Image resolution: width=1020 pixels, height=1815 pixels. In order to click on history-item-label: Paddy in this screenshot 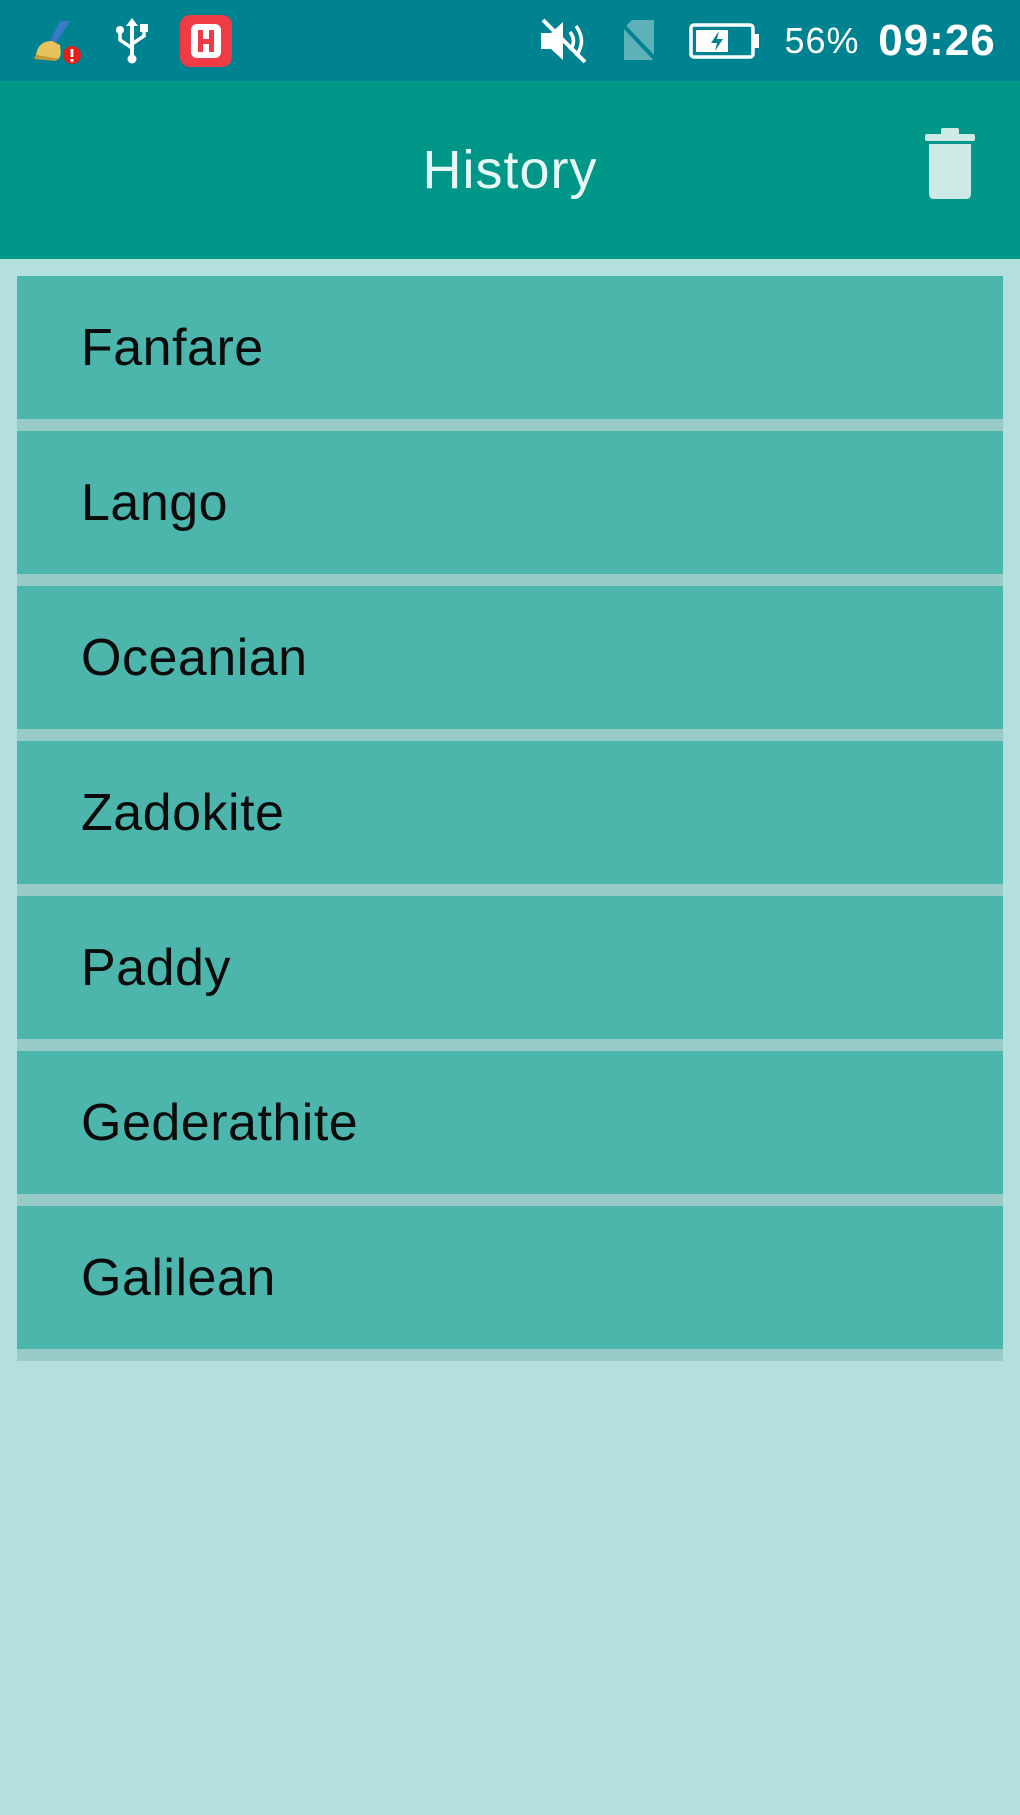, I will do `click(156, 967)`.